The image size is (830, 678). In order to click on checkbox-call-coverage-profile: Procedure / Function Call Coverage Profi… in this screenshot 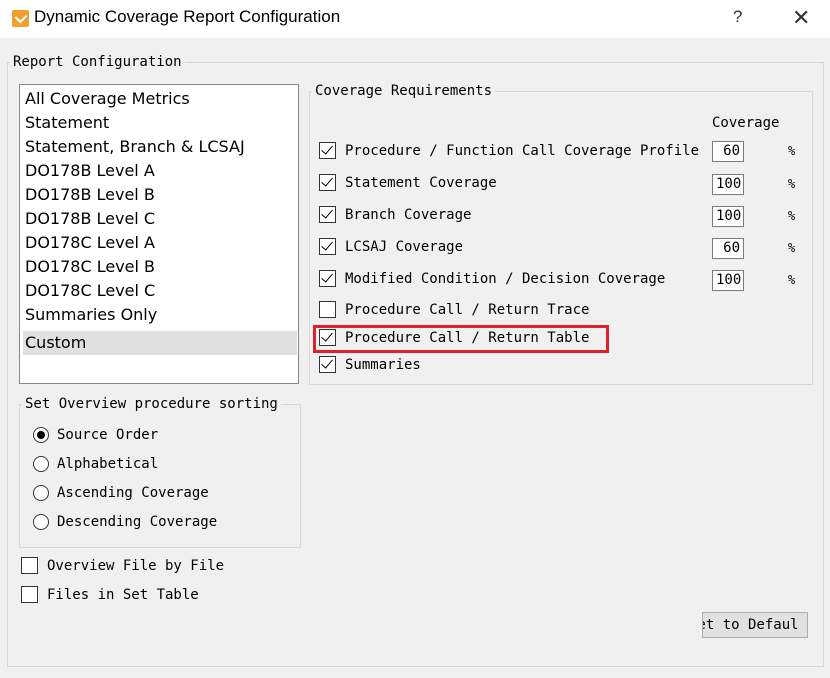, I will do `click(509, 150)`.